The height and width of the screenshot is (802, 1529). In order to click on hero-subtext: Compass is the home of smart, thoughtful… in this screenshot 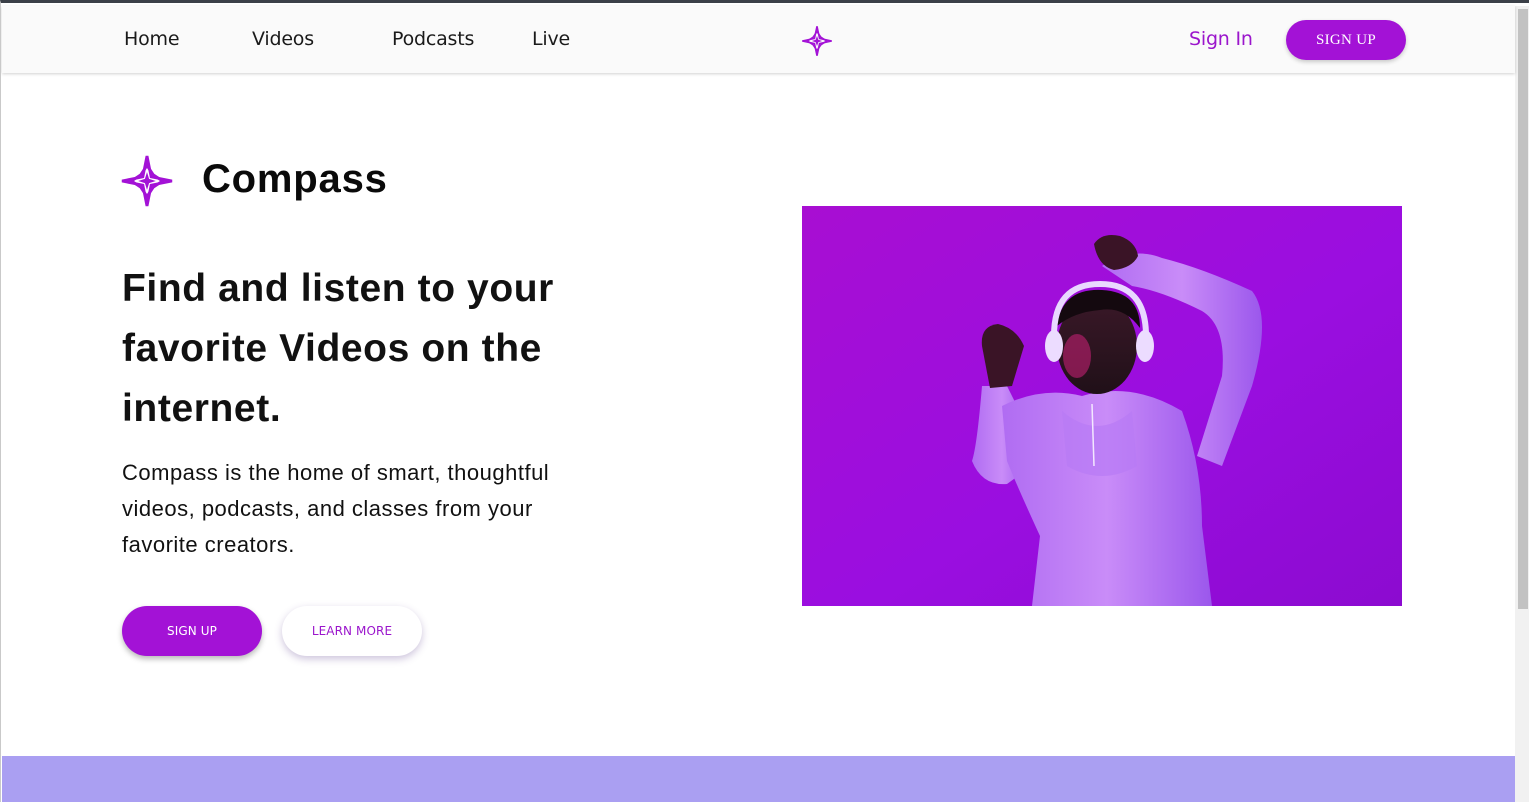, I will do `click(336, 508)`.